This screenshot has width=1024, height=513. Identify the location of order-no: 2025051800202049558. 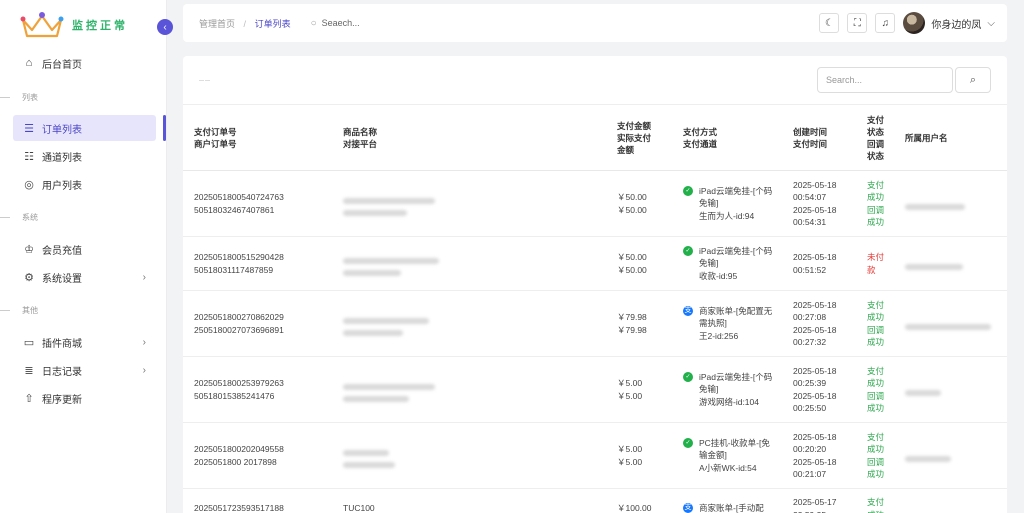
(239, 449).